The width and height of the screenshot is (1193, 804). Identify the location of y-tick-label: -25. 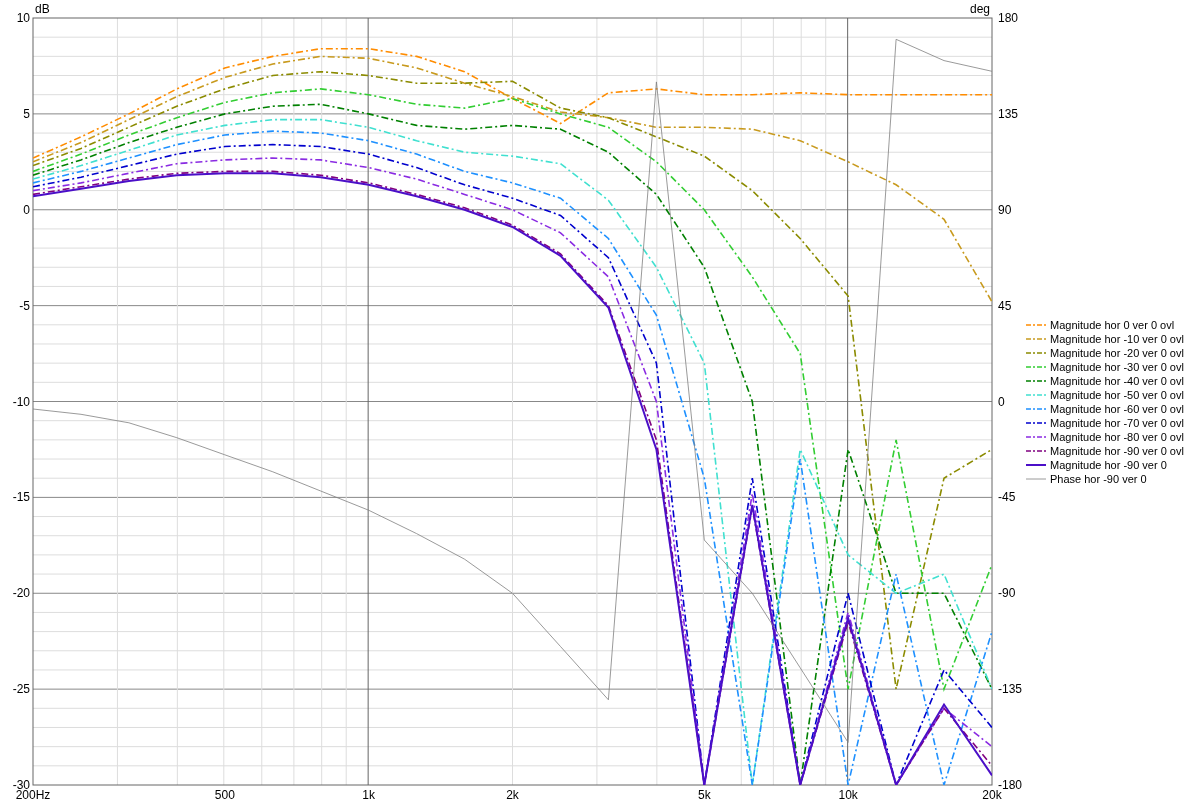
(21, 689).